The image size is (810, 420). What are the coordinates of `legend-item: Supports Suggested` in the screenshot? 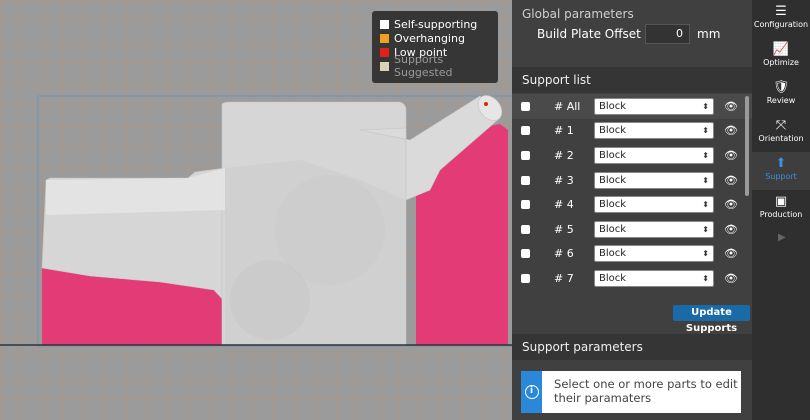 It's located at (439, 66).